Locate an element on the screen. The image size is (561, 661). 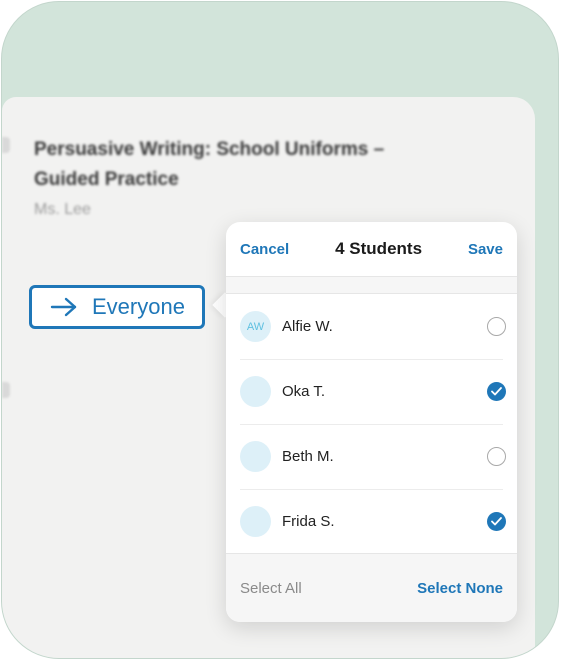
list-header-spacer is located at coordinates (371, 285).